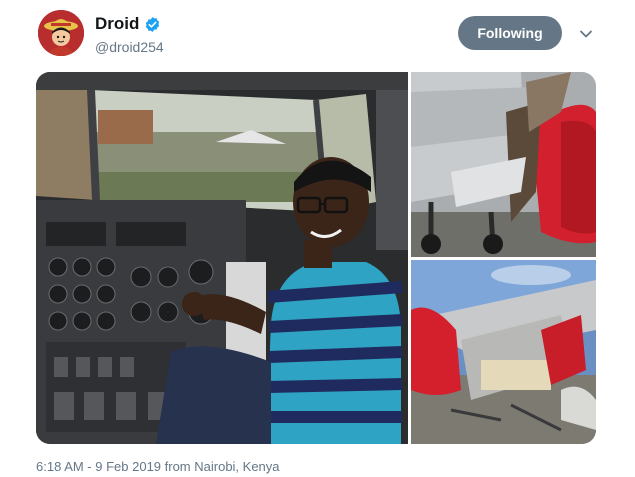 The width and height of the screenshot is (635, 477). Describe the element at coordinates (158, 466) in the screenshot. I see `tweet-timestamp: 6:18 AM - 9 Feb 2019 from Nairobi, Kenya` at that location.